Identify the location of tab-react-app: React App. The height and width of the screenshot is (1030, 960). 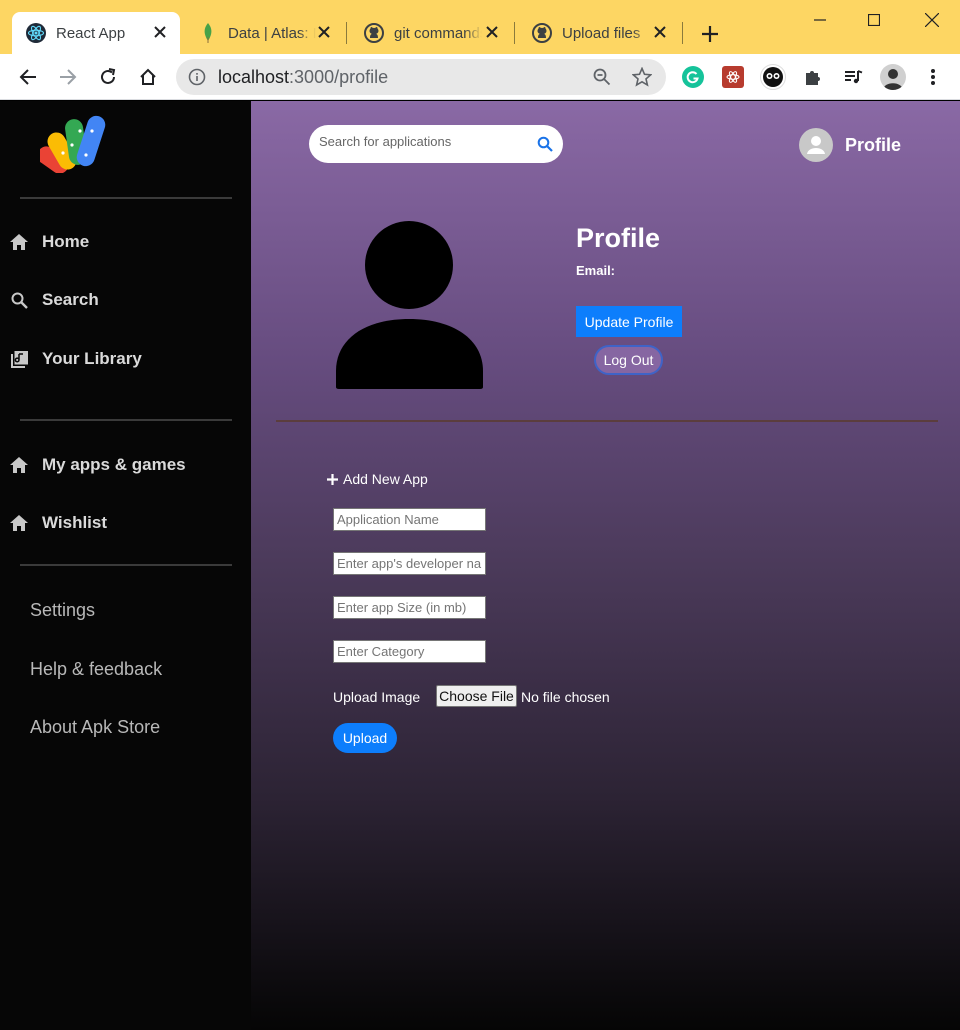
(96, 33).